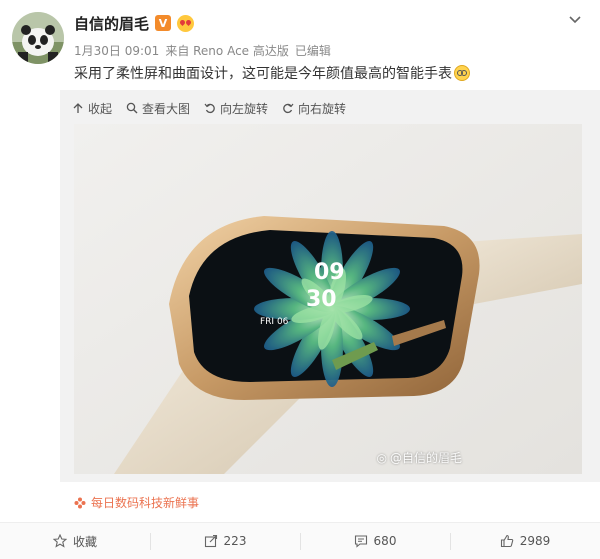  Describe the element at coordinates (210, 541) in the screenshot. I see `repost-icon` at that location.